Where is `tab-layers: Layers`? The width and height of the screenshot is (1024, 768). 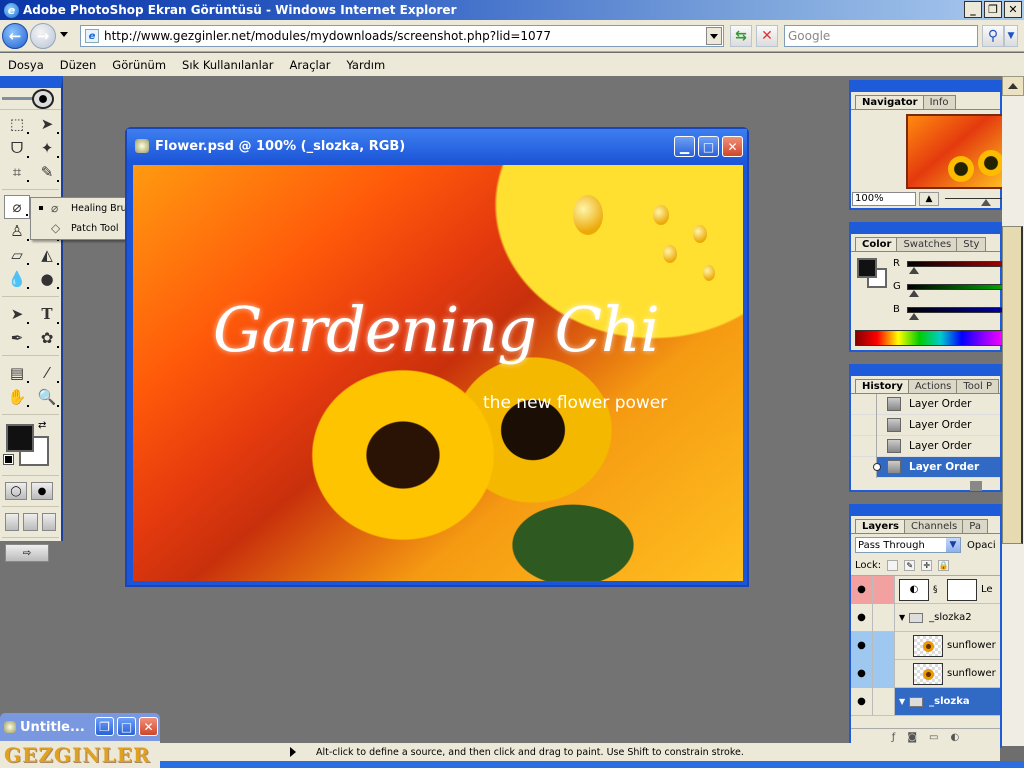
tab-layers: Layers is located at coordinates (880, 526).